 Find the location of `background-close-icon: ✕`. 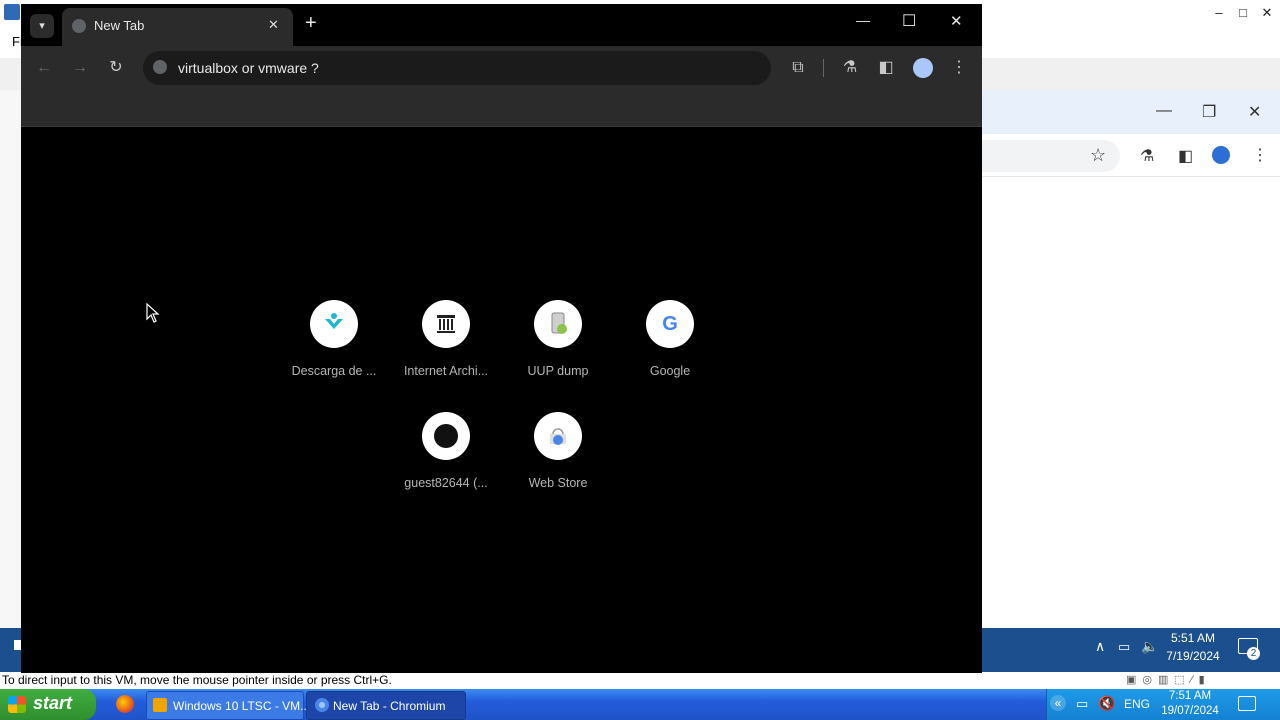

background-close-icon: ✕ is located at coordinates (1254, 112).